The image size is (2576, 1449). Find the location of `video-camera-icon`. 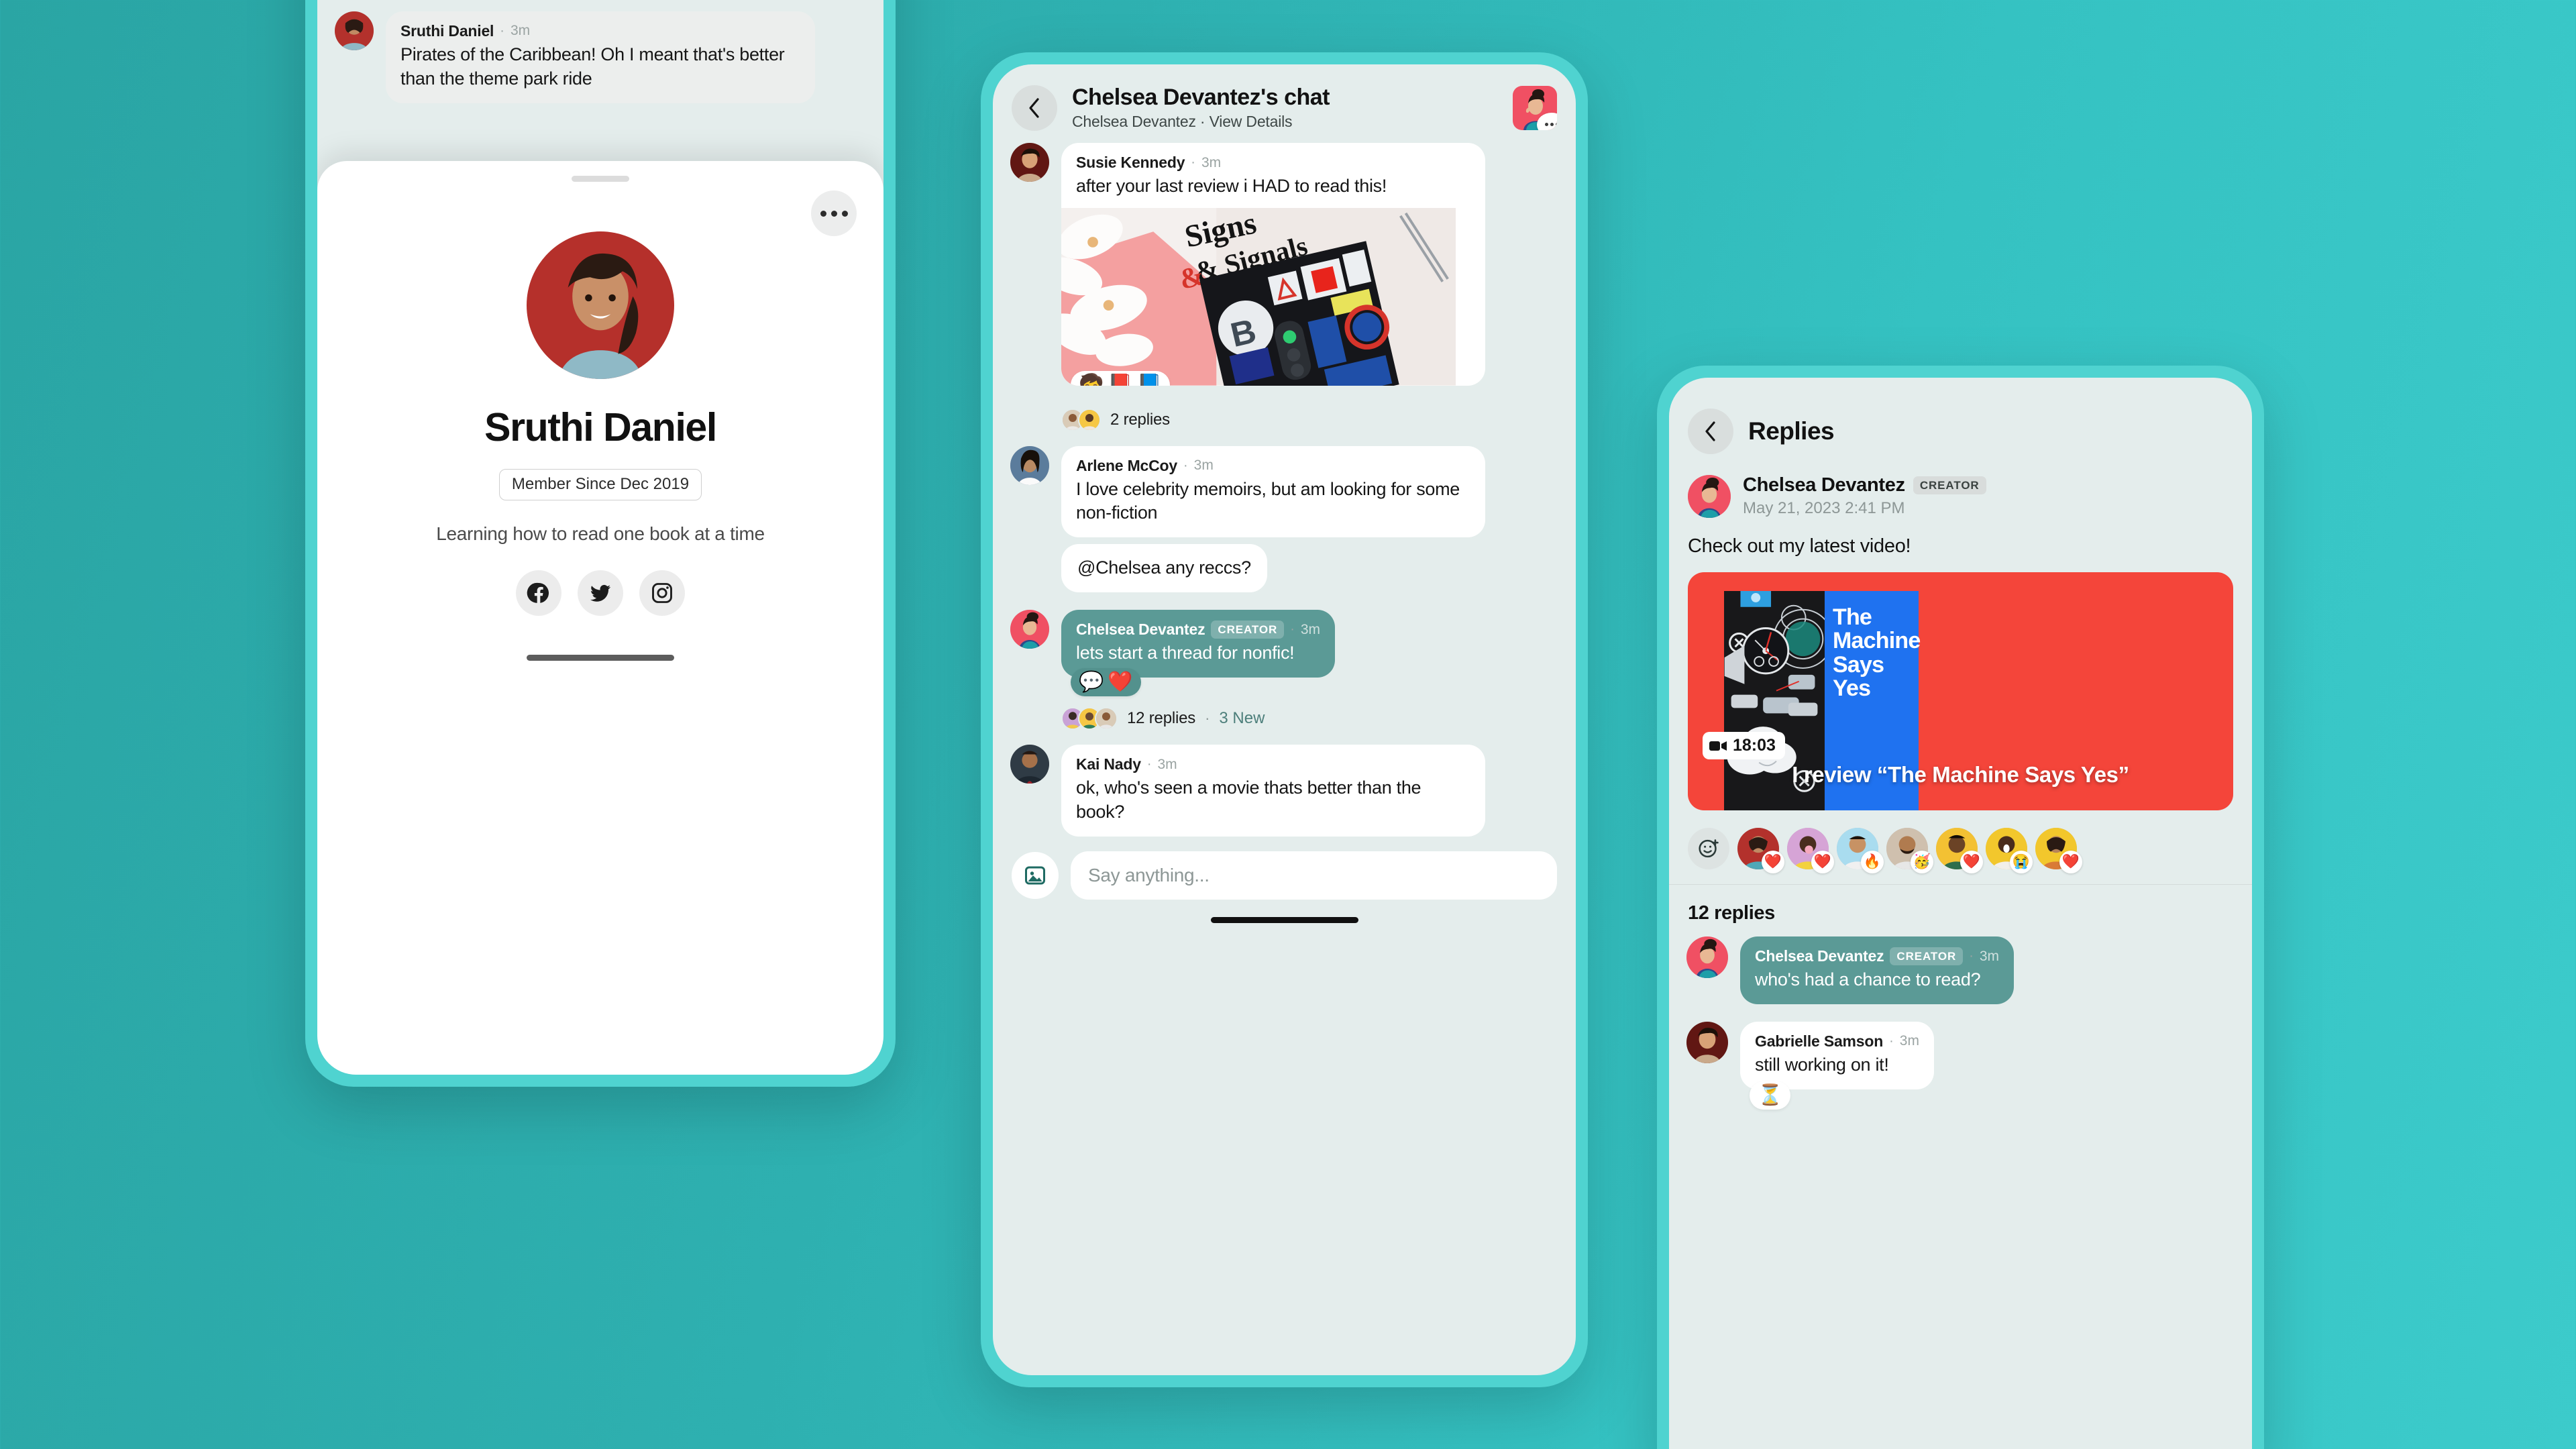

video-camera-icon is located at coordinates (1718, 746).